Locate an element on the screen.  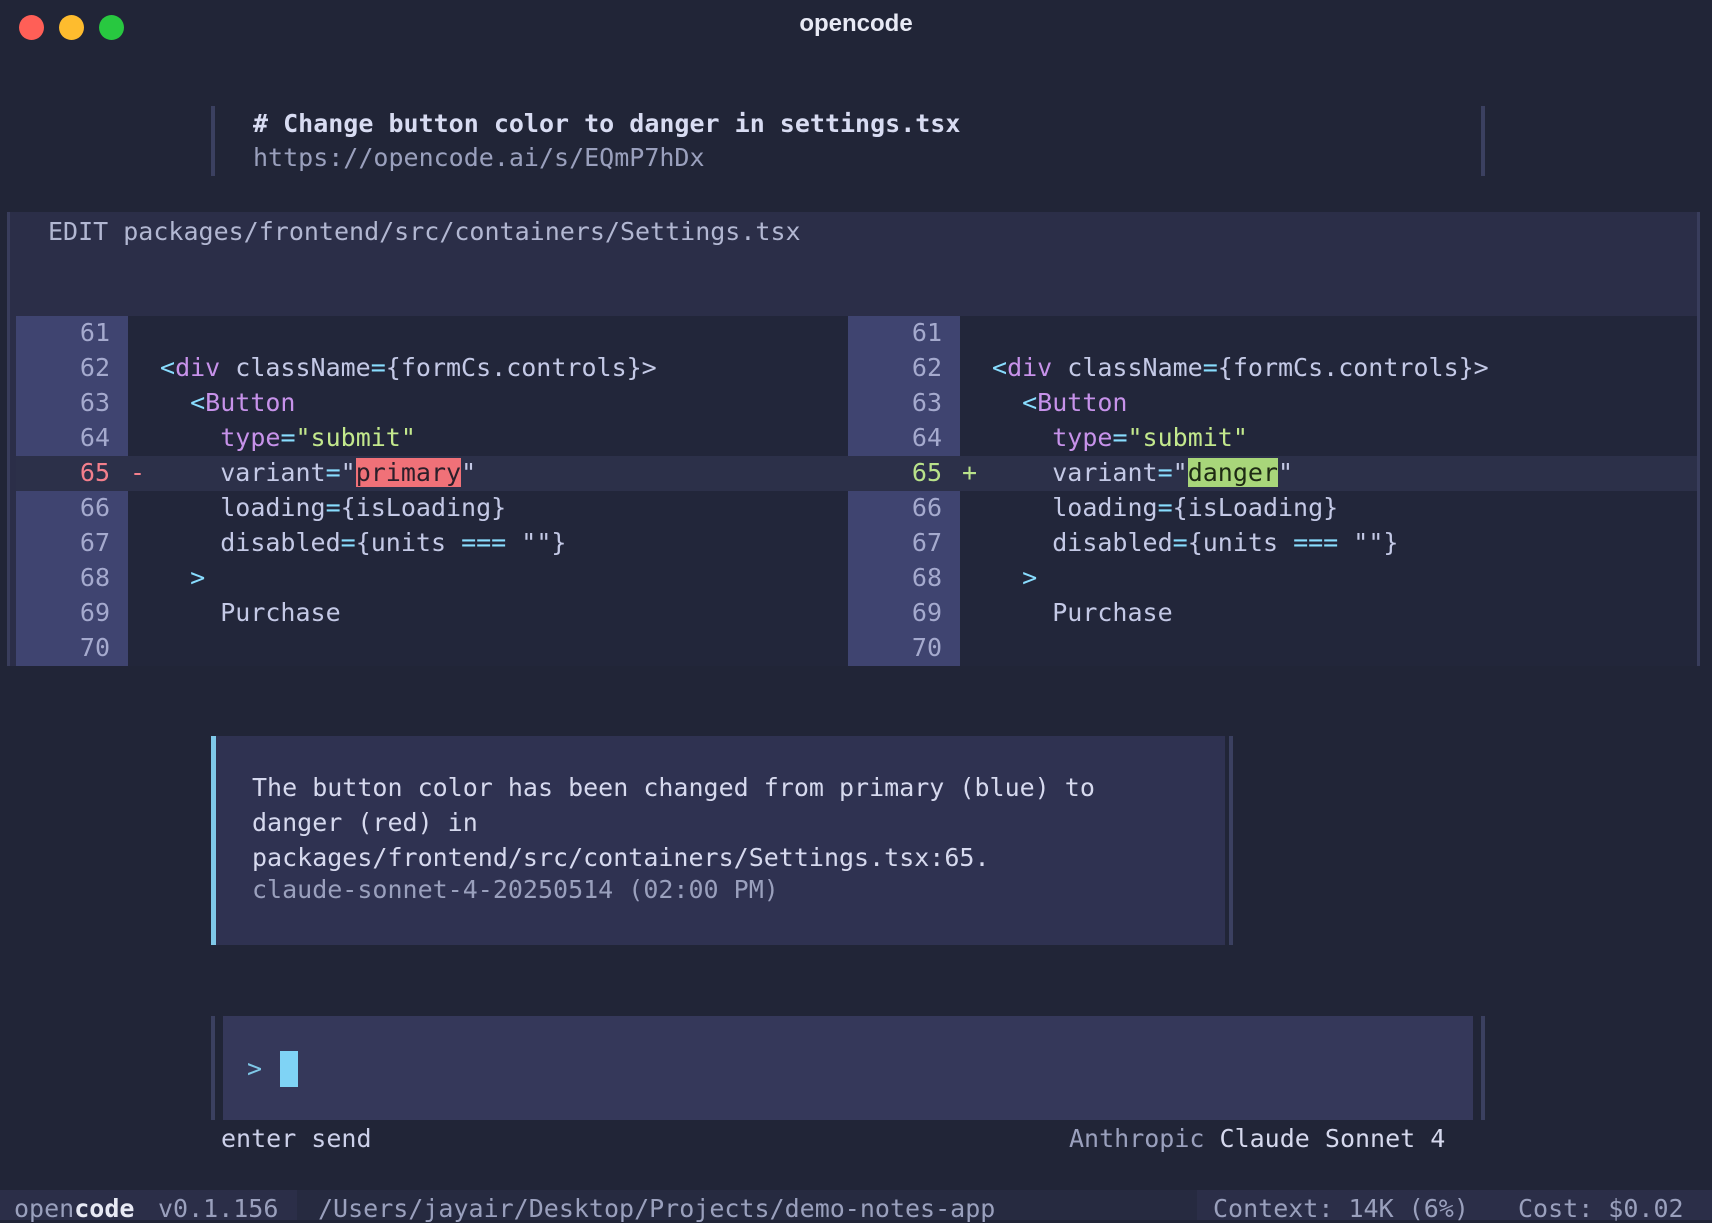
session-cost: Cost: $0.02 is located at coordinates (1601, 1208).